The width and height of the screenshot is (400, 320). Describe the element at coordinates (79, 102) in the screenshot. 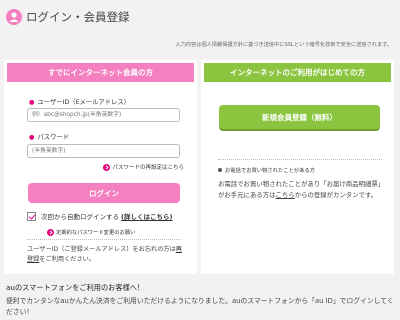

I see `user-id-label: ● ユーザーID（Eメールアドレス）` at that location.